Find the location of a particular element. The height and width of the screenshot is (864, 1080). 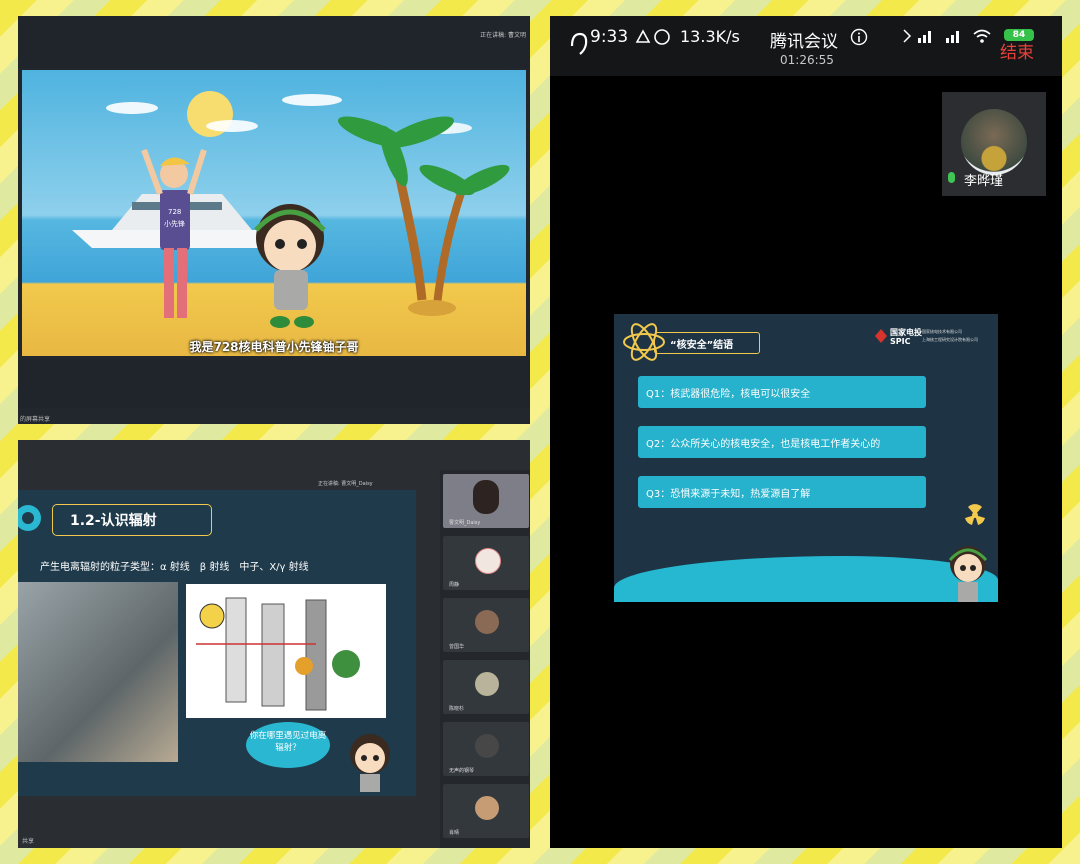

participant-name: 周静 is located at coordinates (454, 585).